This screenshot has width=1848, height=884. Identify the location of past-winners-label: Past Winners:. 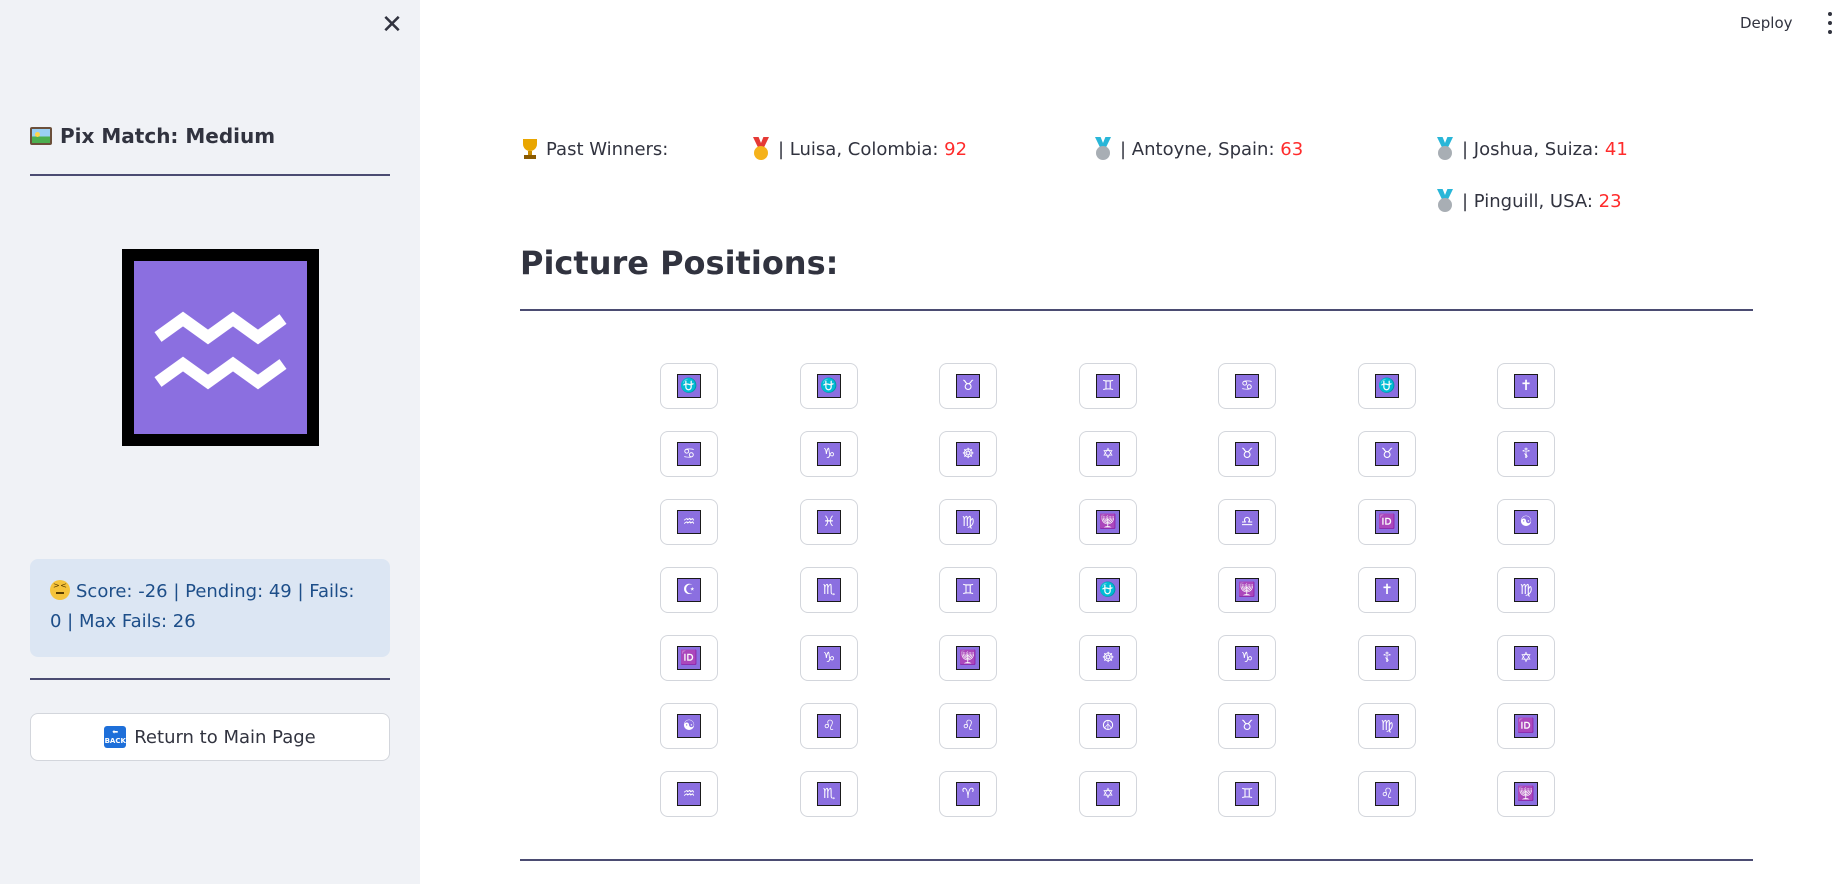
(594, 149).